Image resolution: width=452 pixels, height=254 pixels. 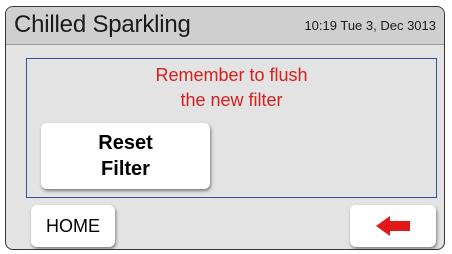 What do you see at coordinates (231, 100) in the screenshot?
I see `reminder-line-2: the new filter` at bounding box center [231, 100].